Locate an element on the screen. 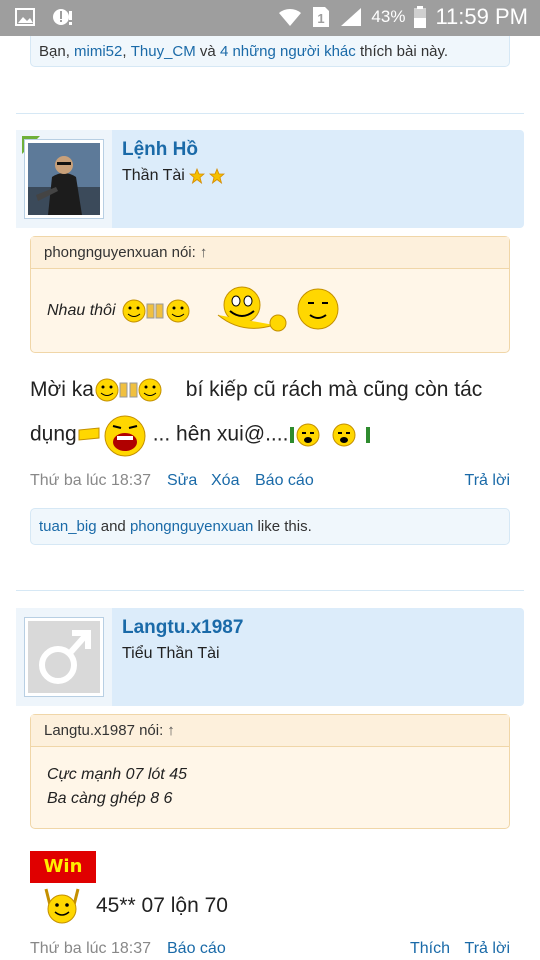 The height and width of the screenshot is (960, 540). win-badge: Win is located at coordinates (63, 867).